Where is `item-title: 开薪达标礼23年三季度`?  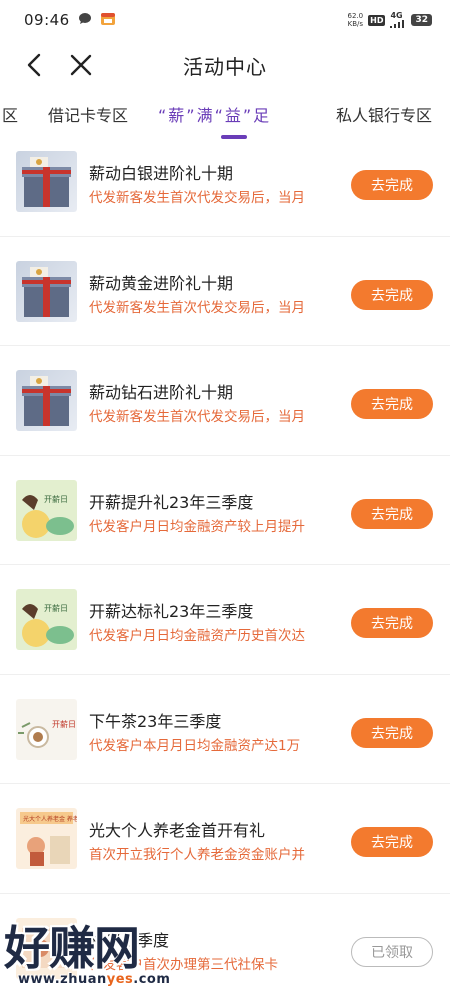 item-title: 开薪达标礼23年三季度 is located at coordinates (171, 611).